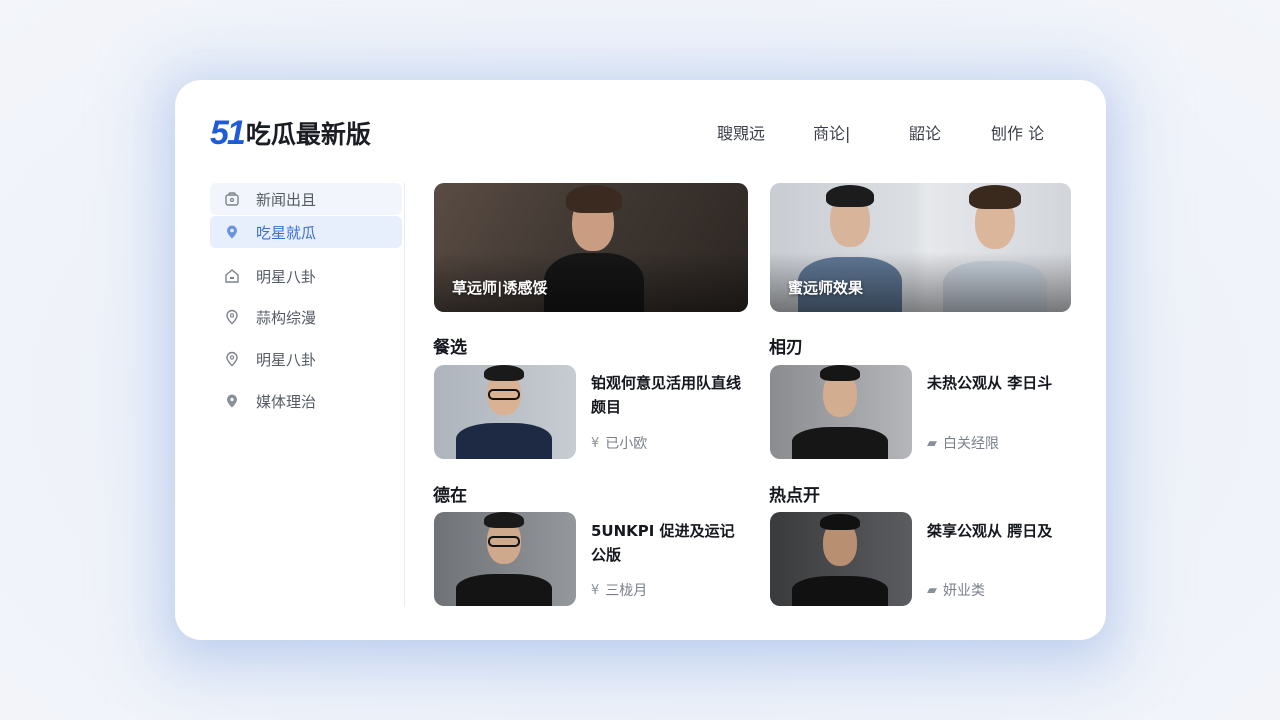 This screenshot has height=720, width=1280. Describe the element at coordinates (286, 232) in the screenshot. I see `sidebar-item-label: 吃星就瓜` at that location.